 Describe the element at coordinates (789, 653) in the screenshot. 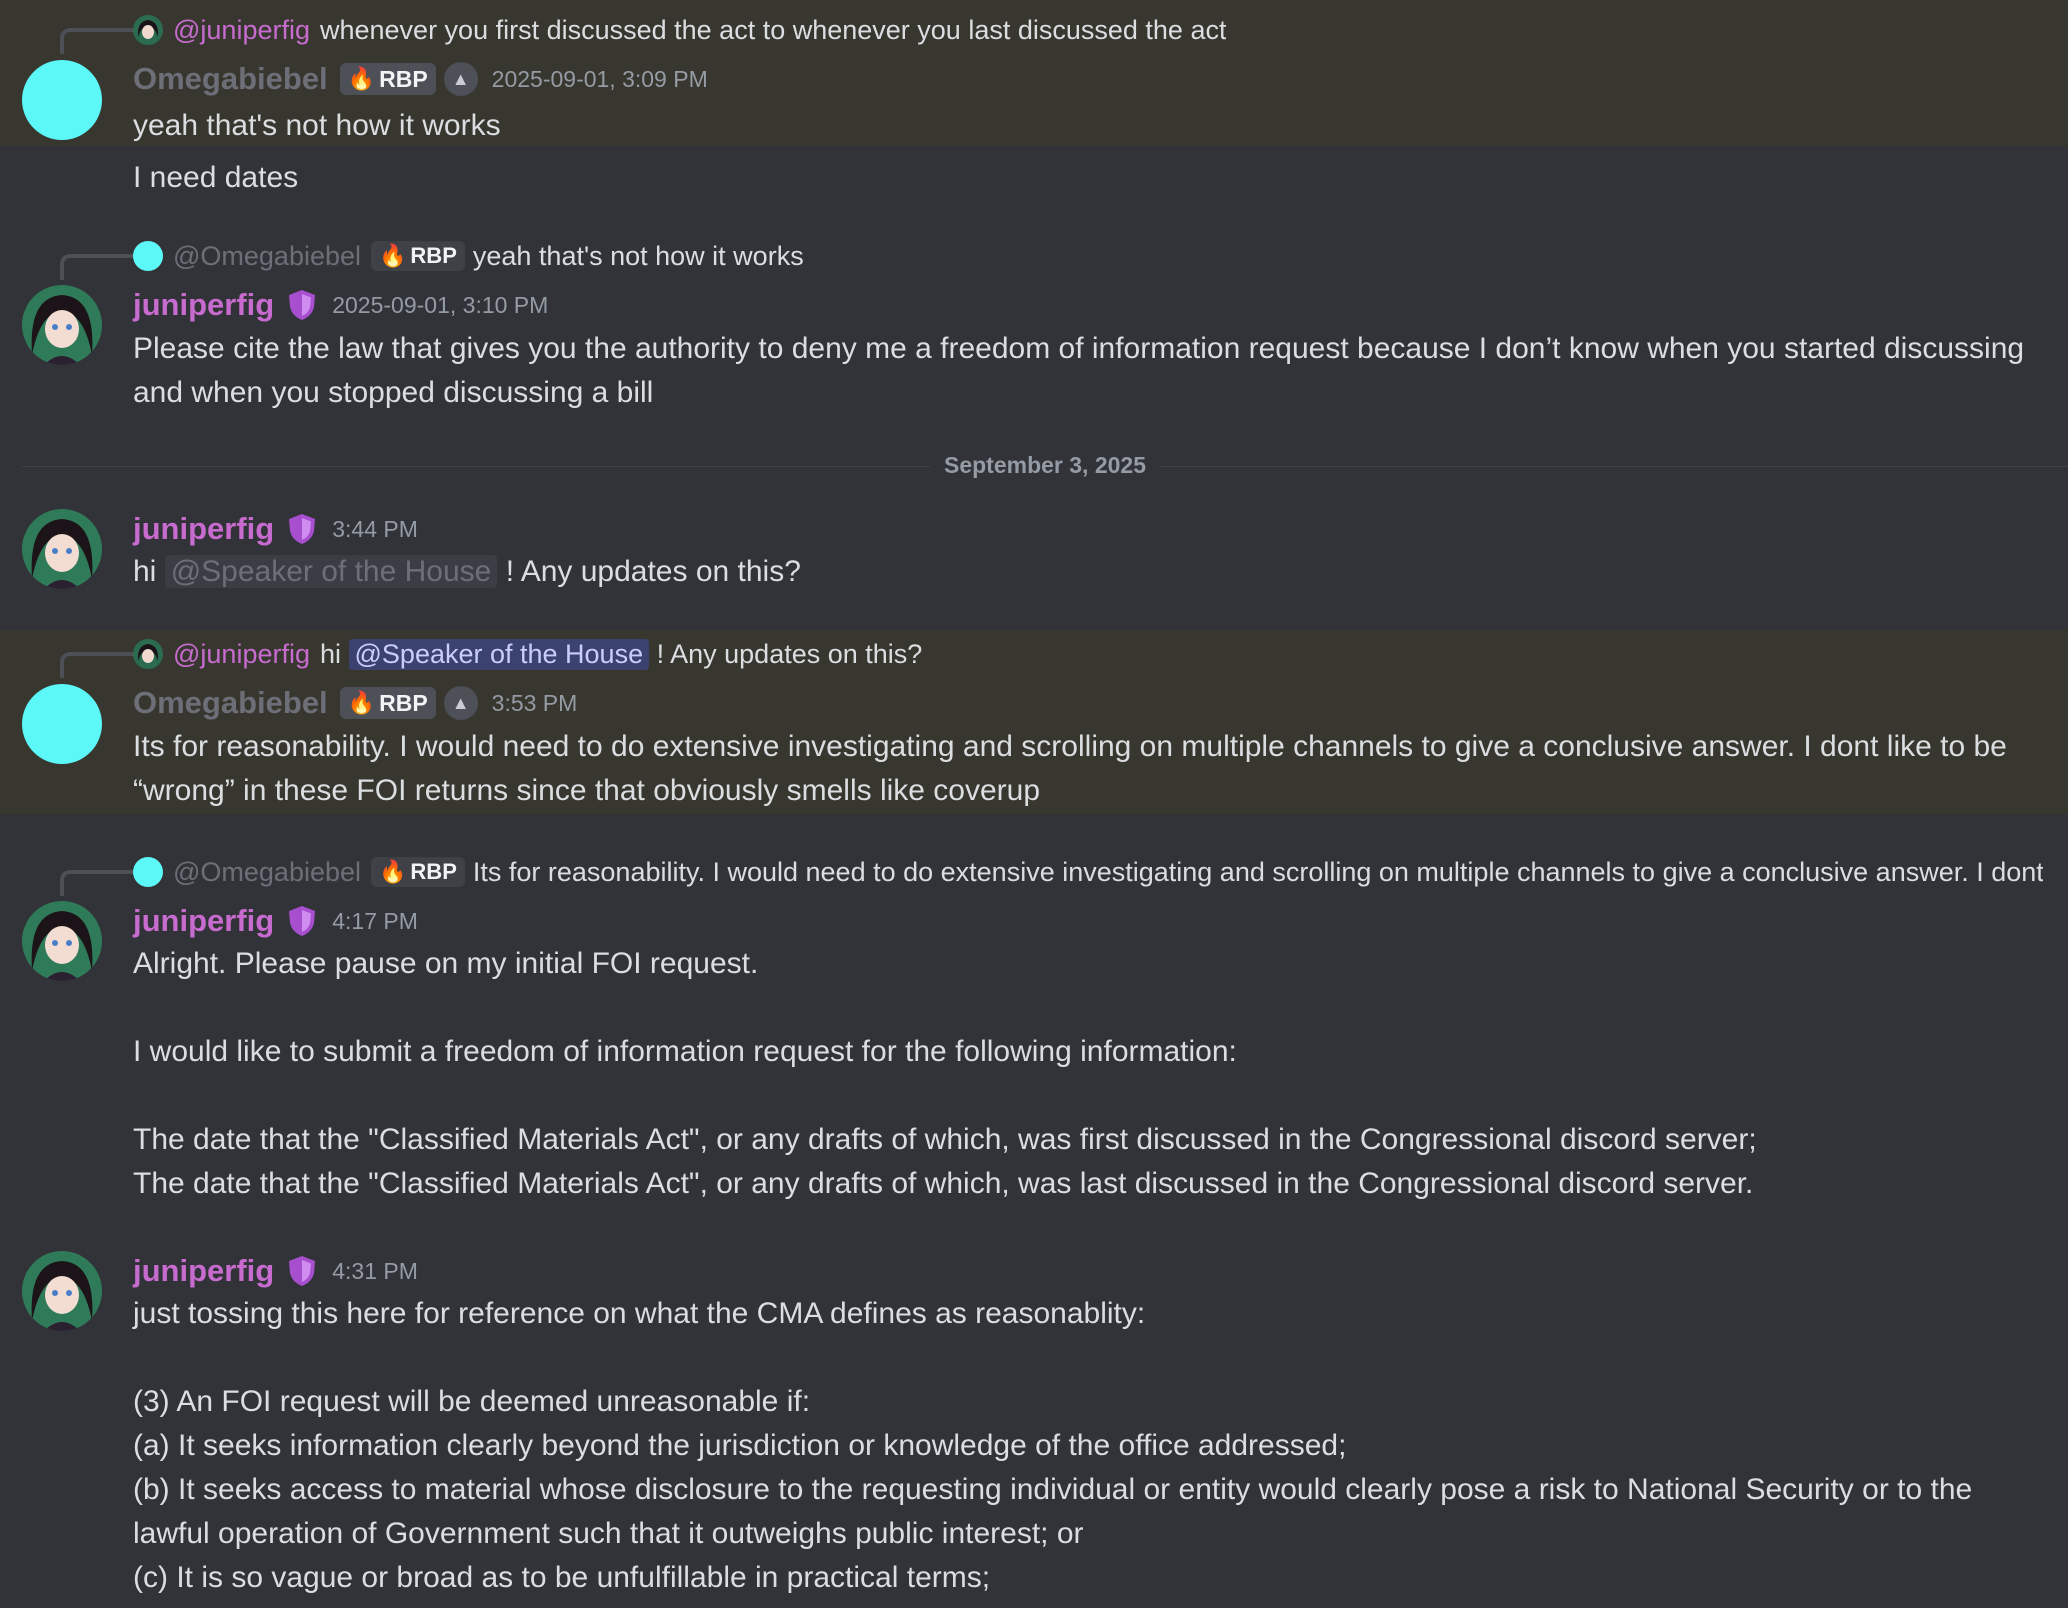

I see `reply-text: ! Any updates on this?` at that location.